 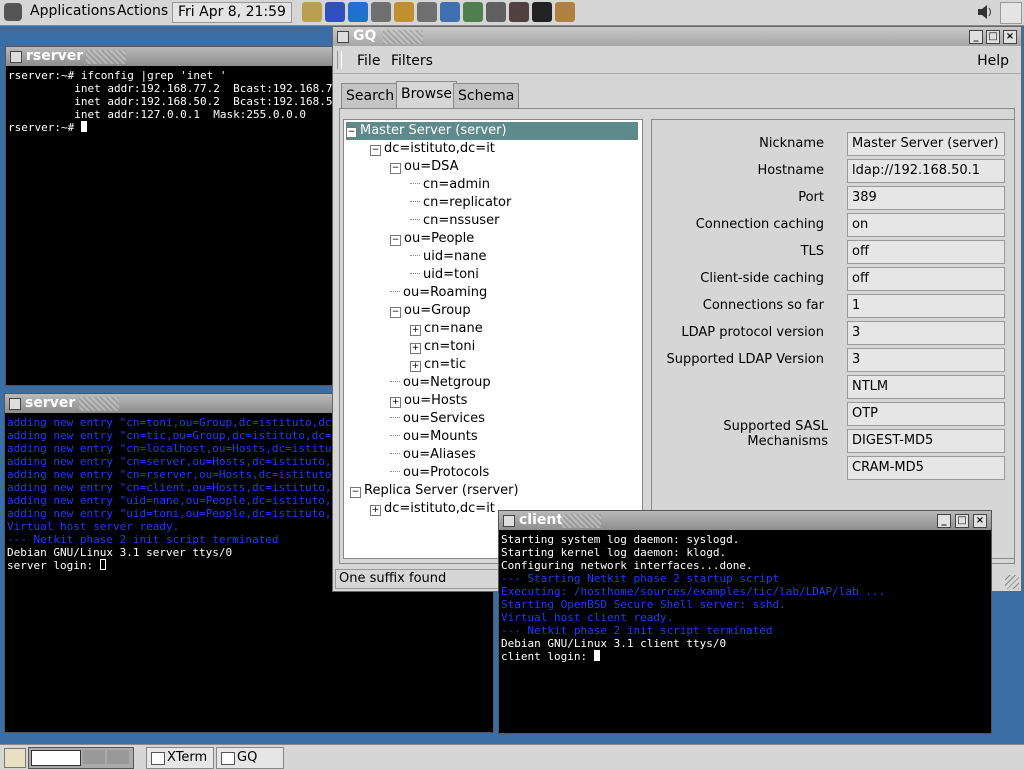 What do you see at coordinates (565, 12) in the screenshot?
I see `lock-icon` at bounding box center [565, 12].